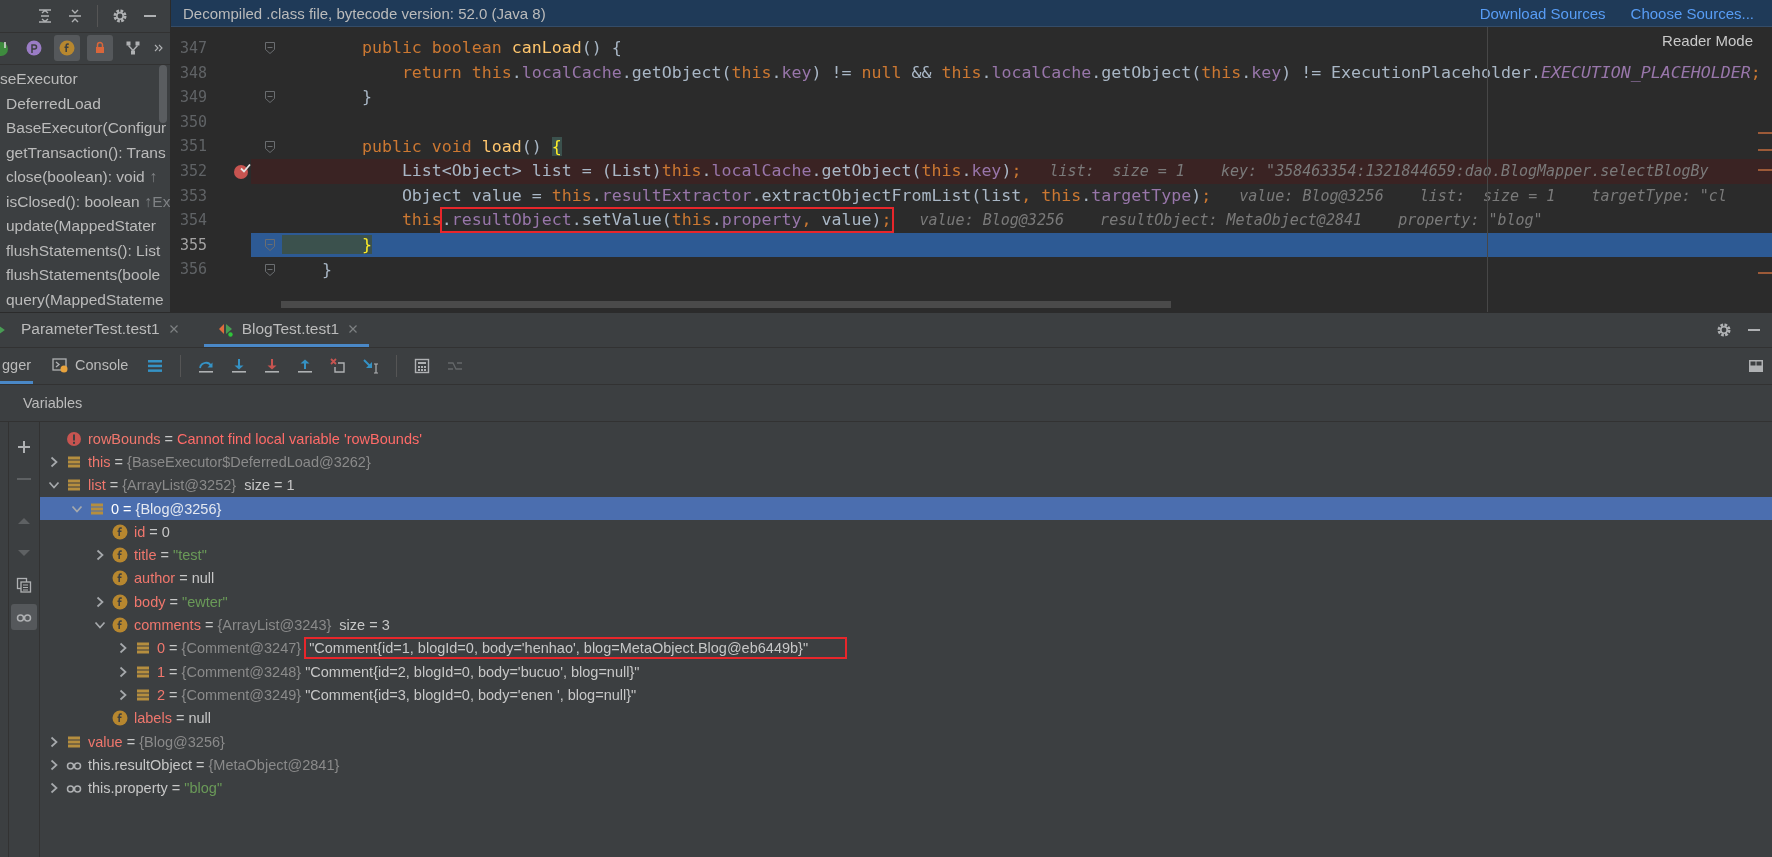 Image resolution: width=1772 pixels, height=857 pixels. I want to click on variable-row: title = "test", so click(906, 555).